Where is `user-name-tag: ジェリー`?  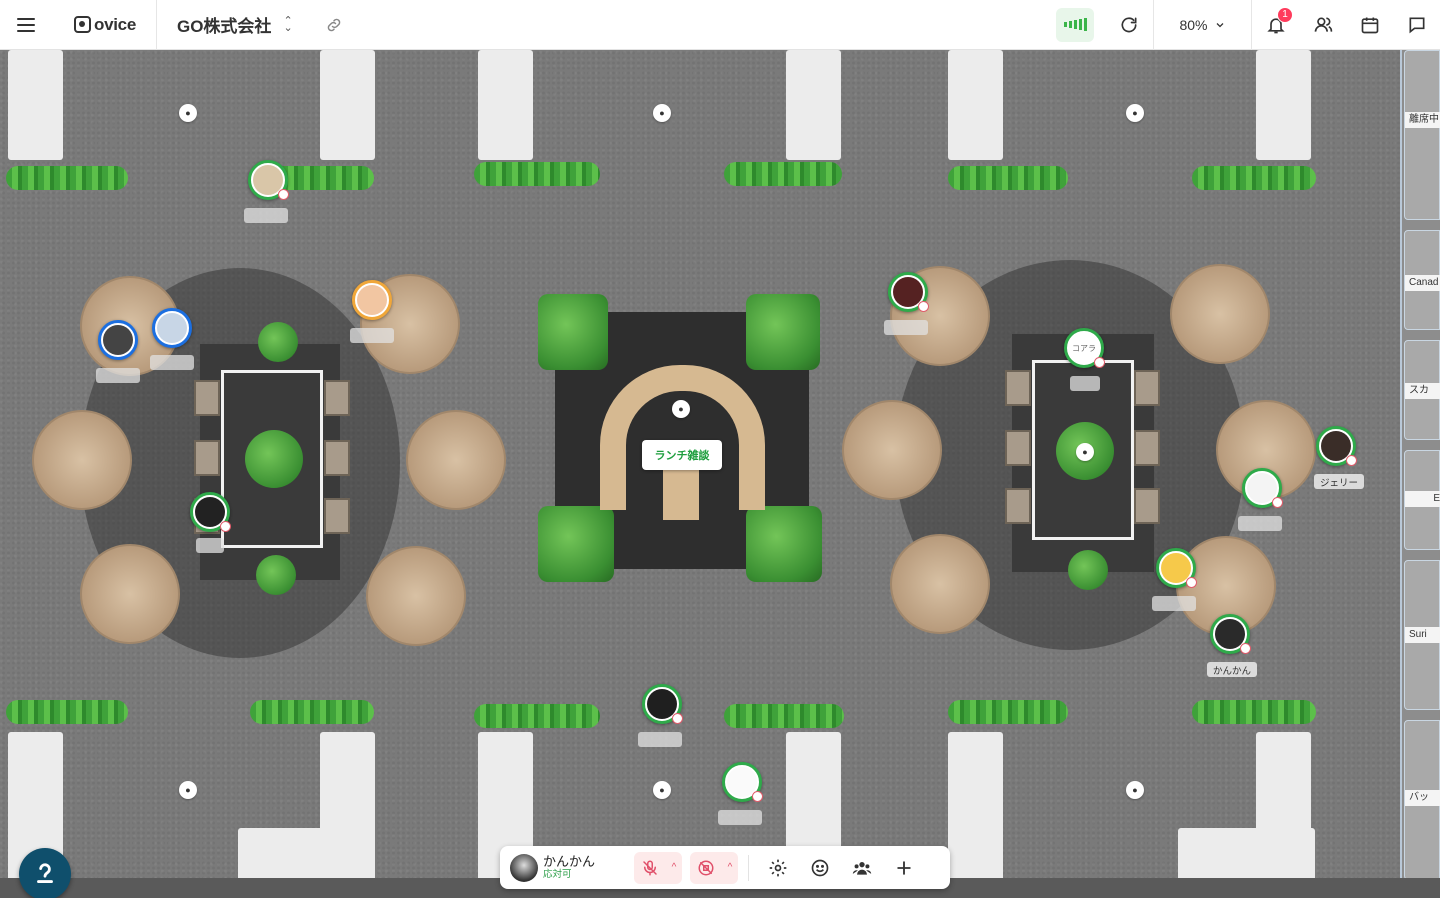 user-name-tag: ジェリー is located at coordinates (1339, 481).